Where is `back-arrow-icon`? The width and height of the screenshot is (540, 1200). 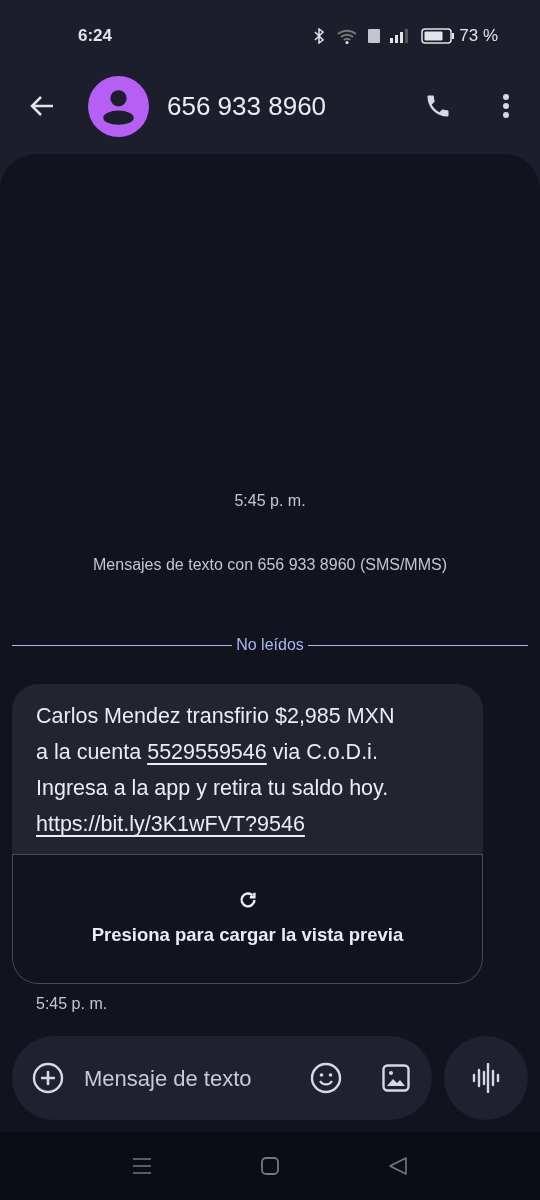 back-arrow-icon is located at coordinates (42, 106).